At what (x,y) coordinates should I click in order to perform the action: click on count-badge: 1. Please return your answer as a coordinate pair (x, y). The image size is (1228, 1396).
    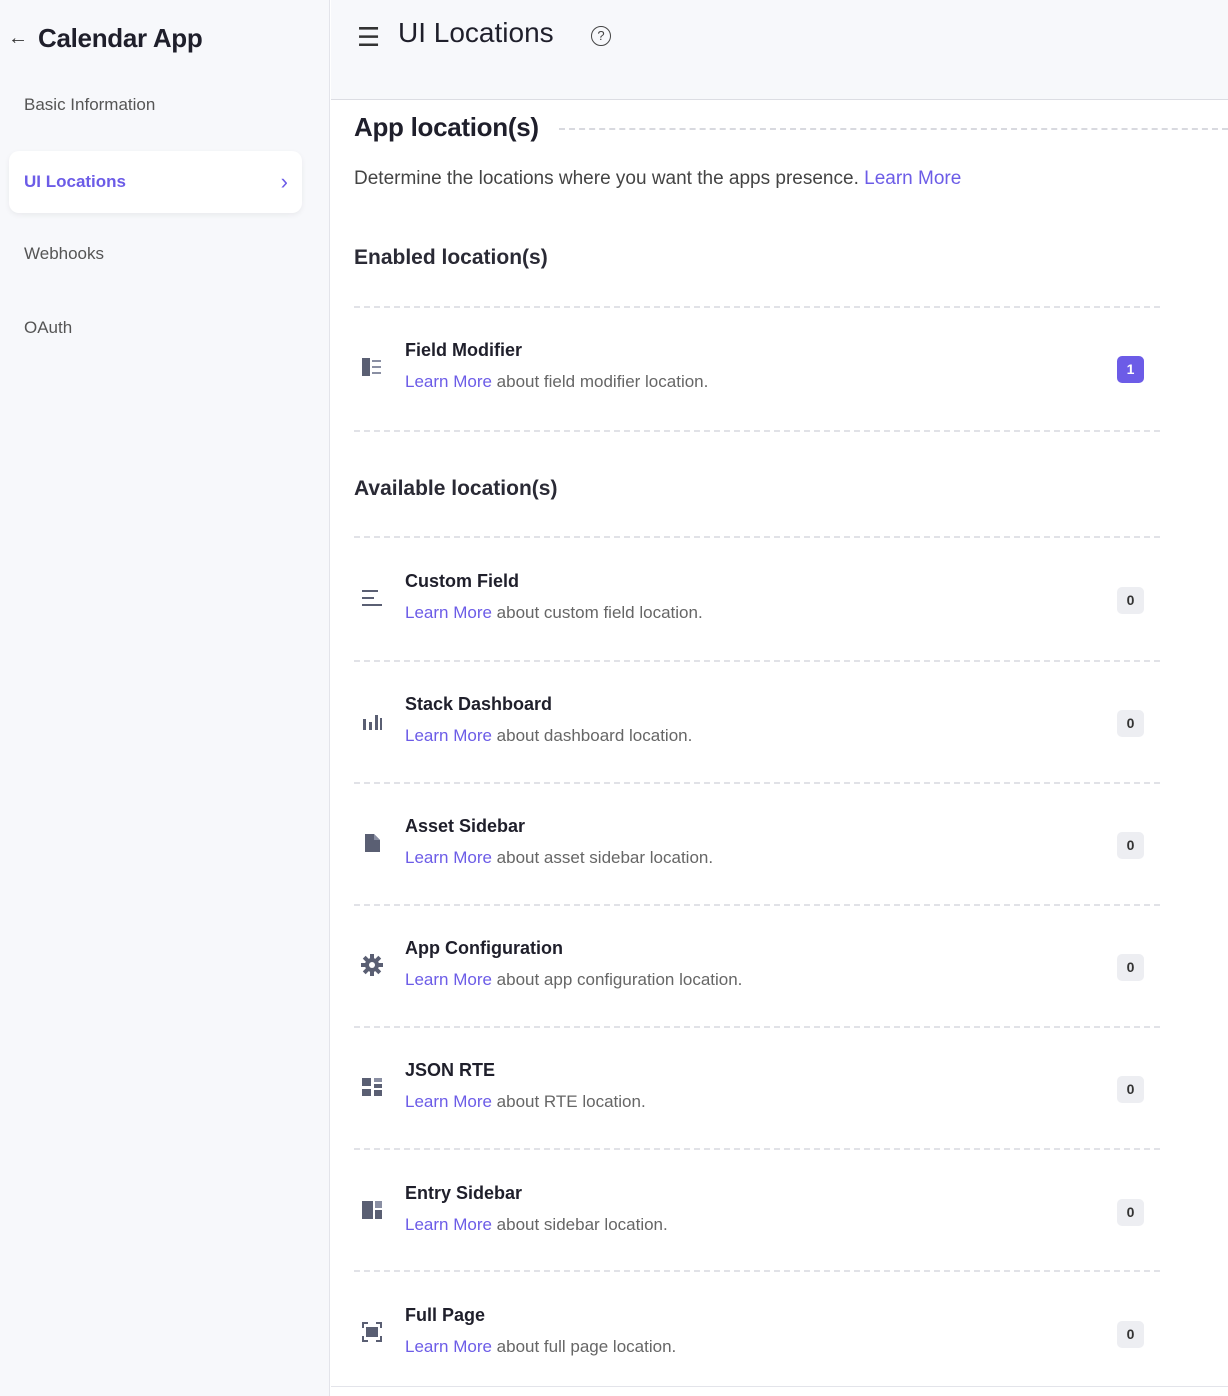
    Looking at the image, I should click on (1130, 369).